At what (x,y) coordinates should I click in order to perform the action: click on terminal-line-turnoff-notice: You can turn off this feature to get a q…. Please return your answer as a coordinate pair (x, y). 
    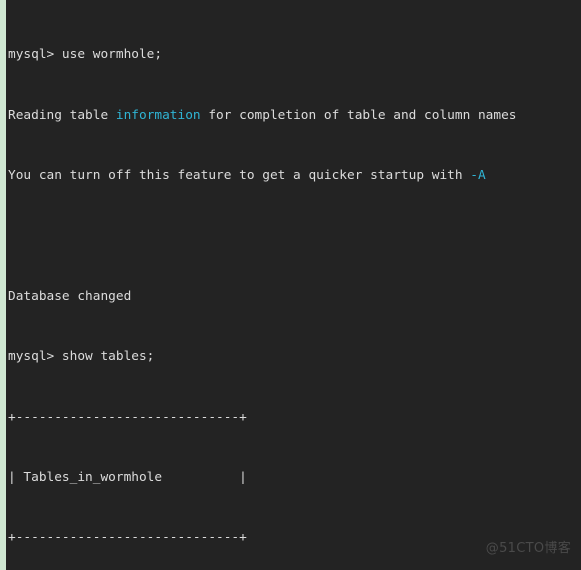
    Looking at the image, I should click on (294, 175).